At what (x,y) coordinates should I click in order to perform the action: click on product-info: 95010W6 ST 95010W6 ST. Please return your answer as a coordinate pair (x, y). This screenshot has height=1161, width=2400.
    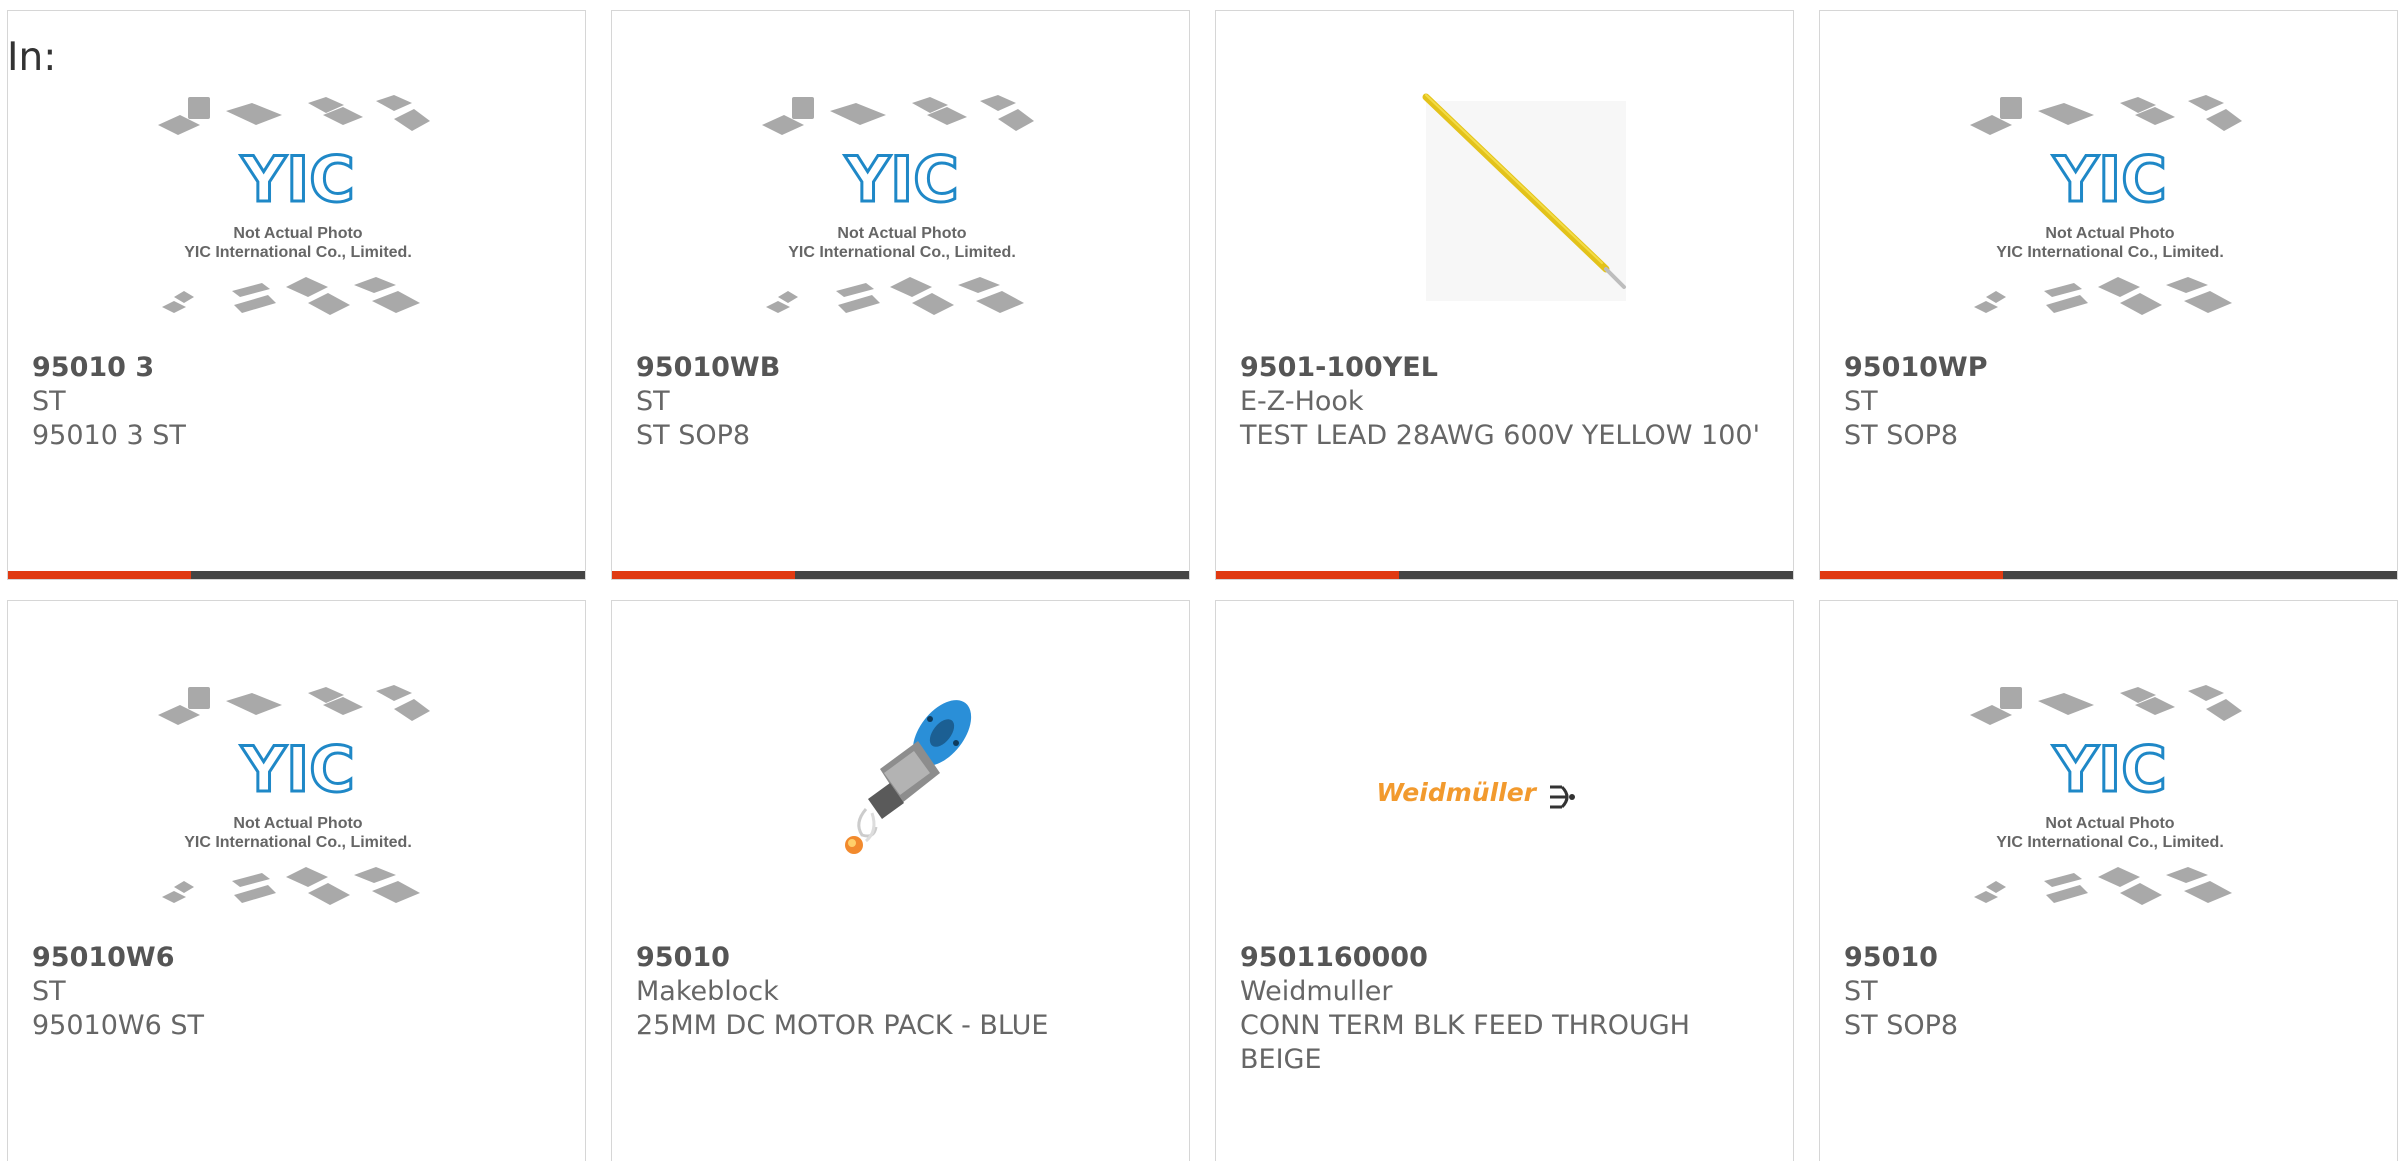
    Looking at the image, I should click on (298, 992).